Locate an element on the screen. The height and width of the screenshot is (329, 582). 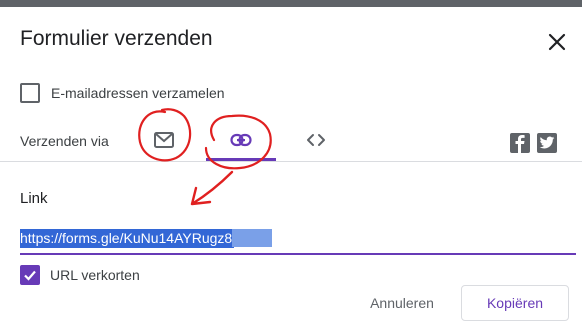
facebook-icon is located at coordinates (520, 144).